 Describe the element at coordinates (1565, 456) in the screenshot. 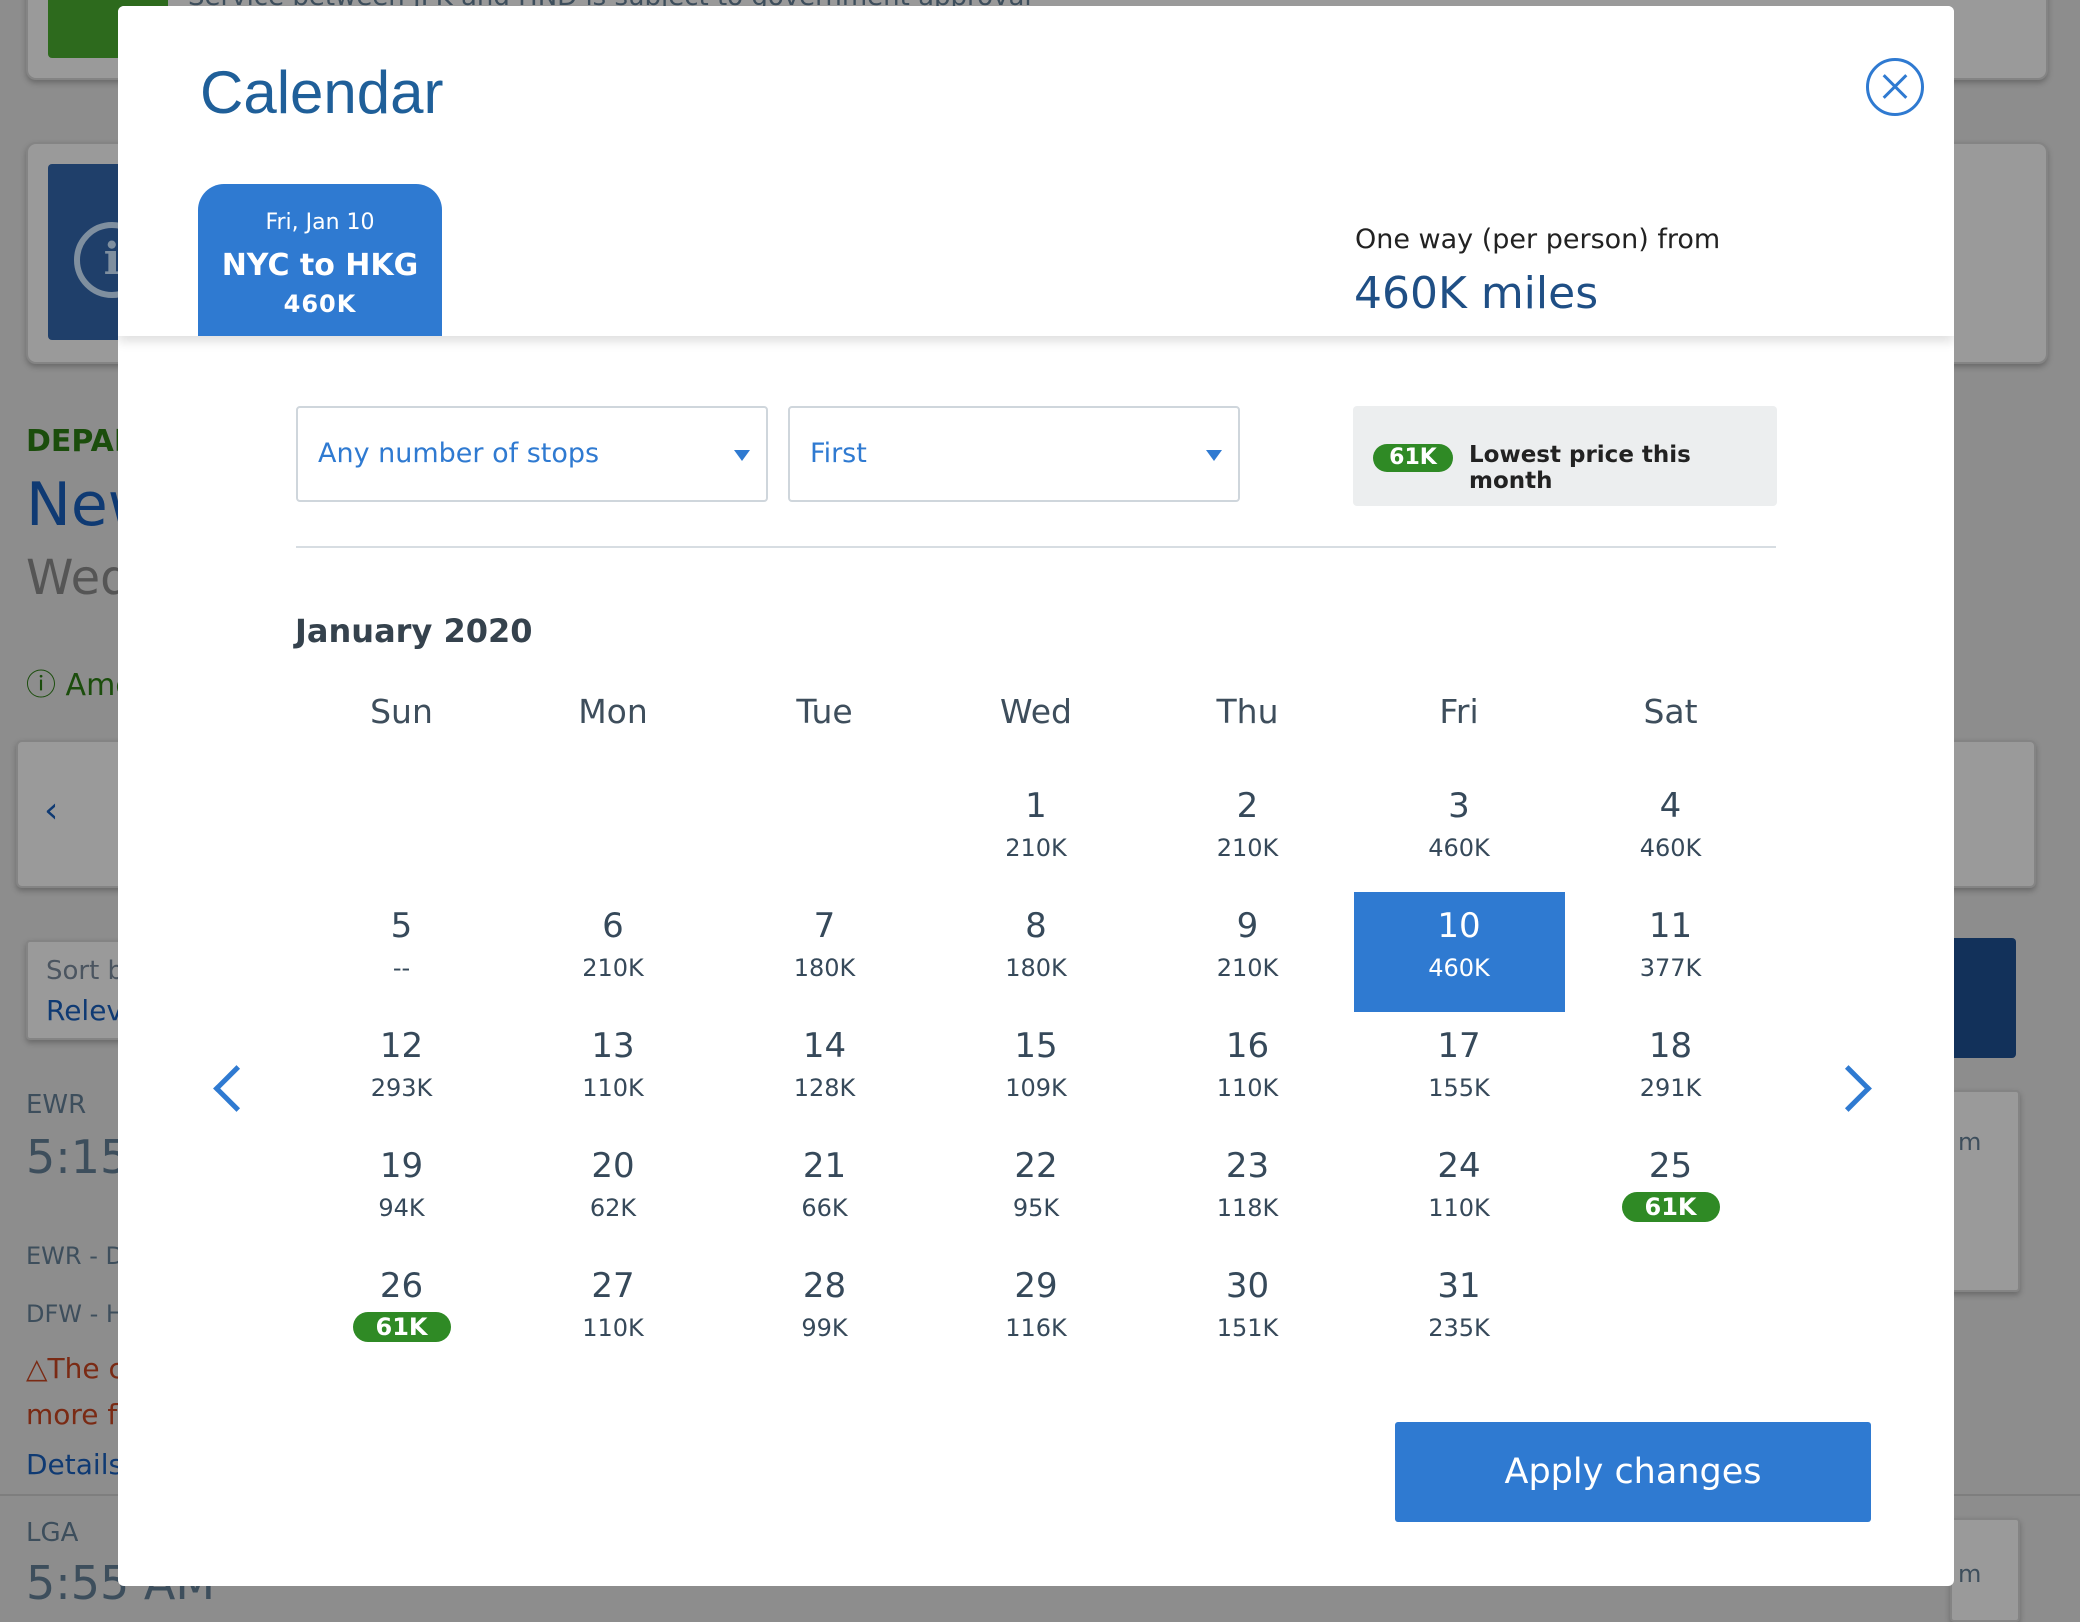

I see `lowest-price-legend: 61K Lowest price this month` at that location.